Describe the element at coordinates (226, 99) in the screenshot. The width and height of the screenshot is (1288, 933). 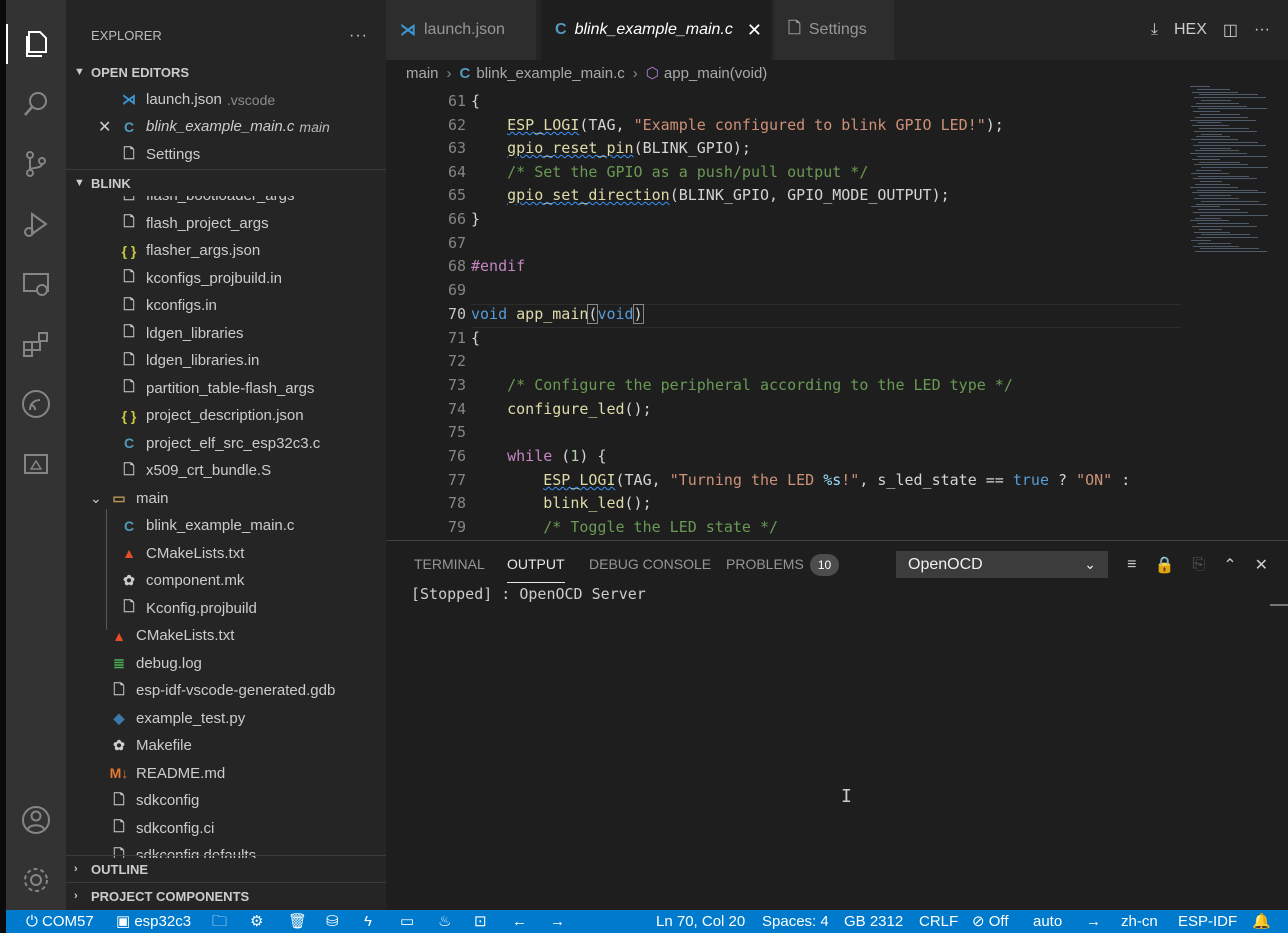
I see `open-editor-item: ⋊ launch.json .vscode` at that location.